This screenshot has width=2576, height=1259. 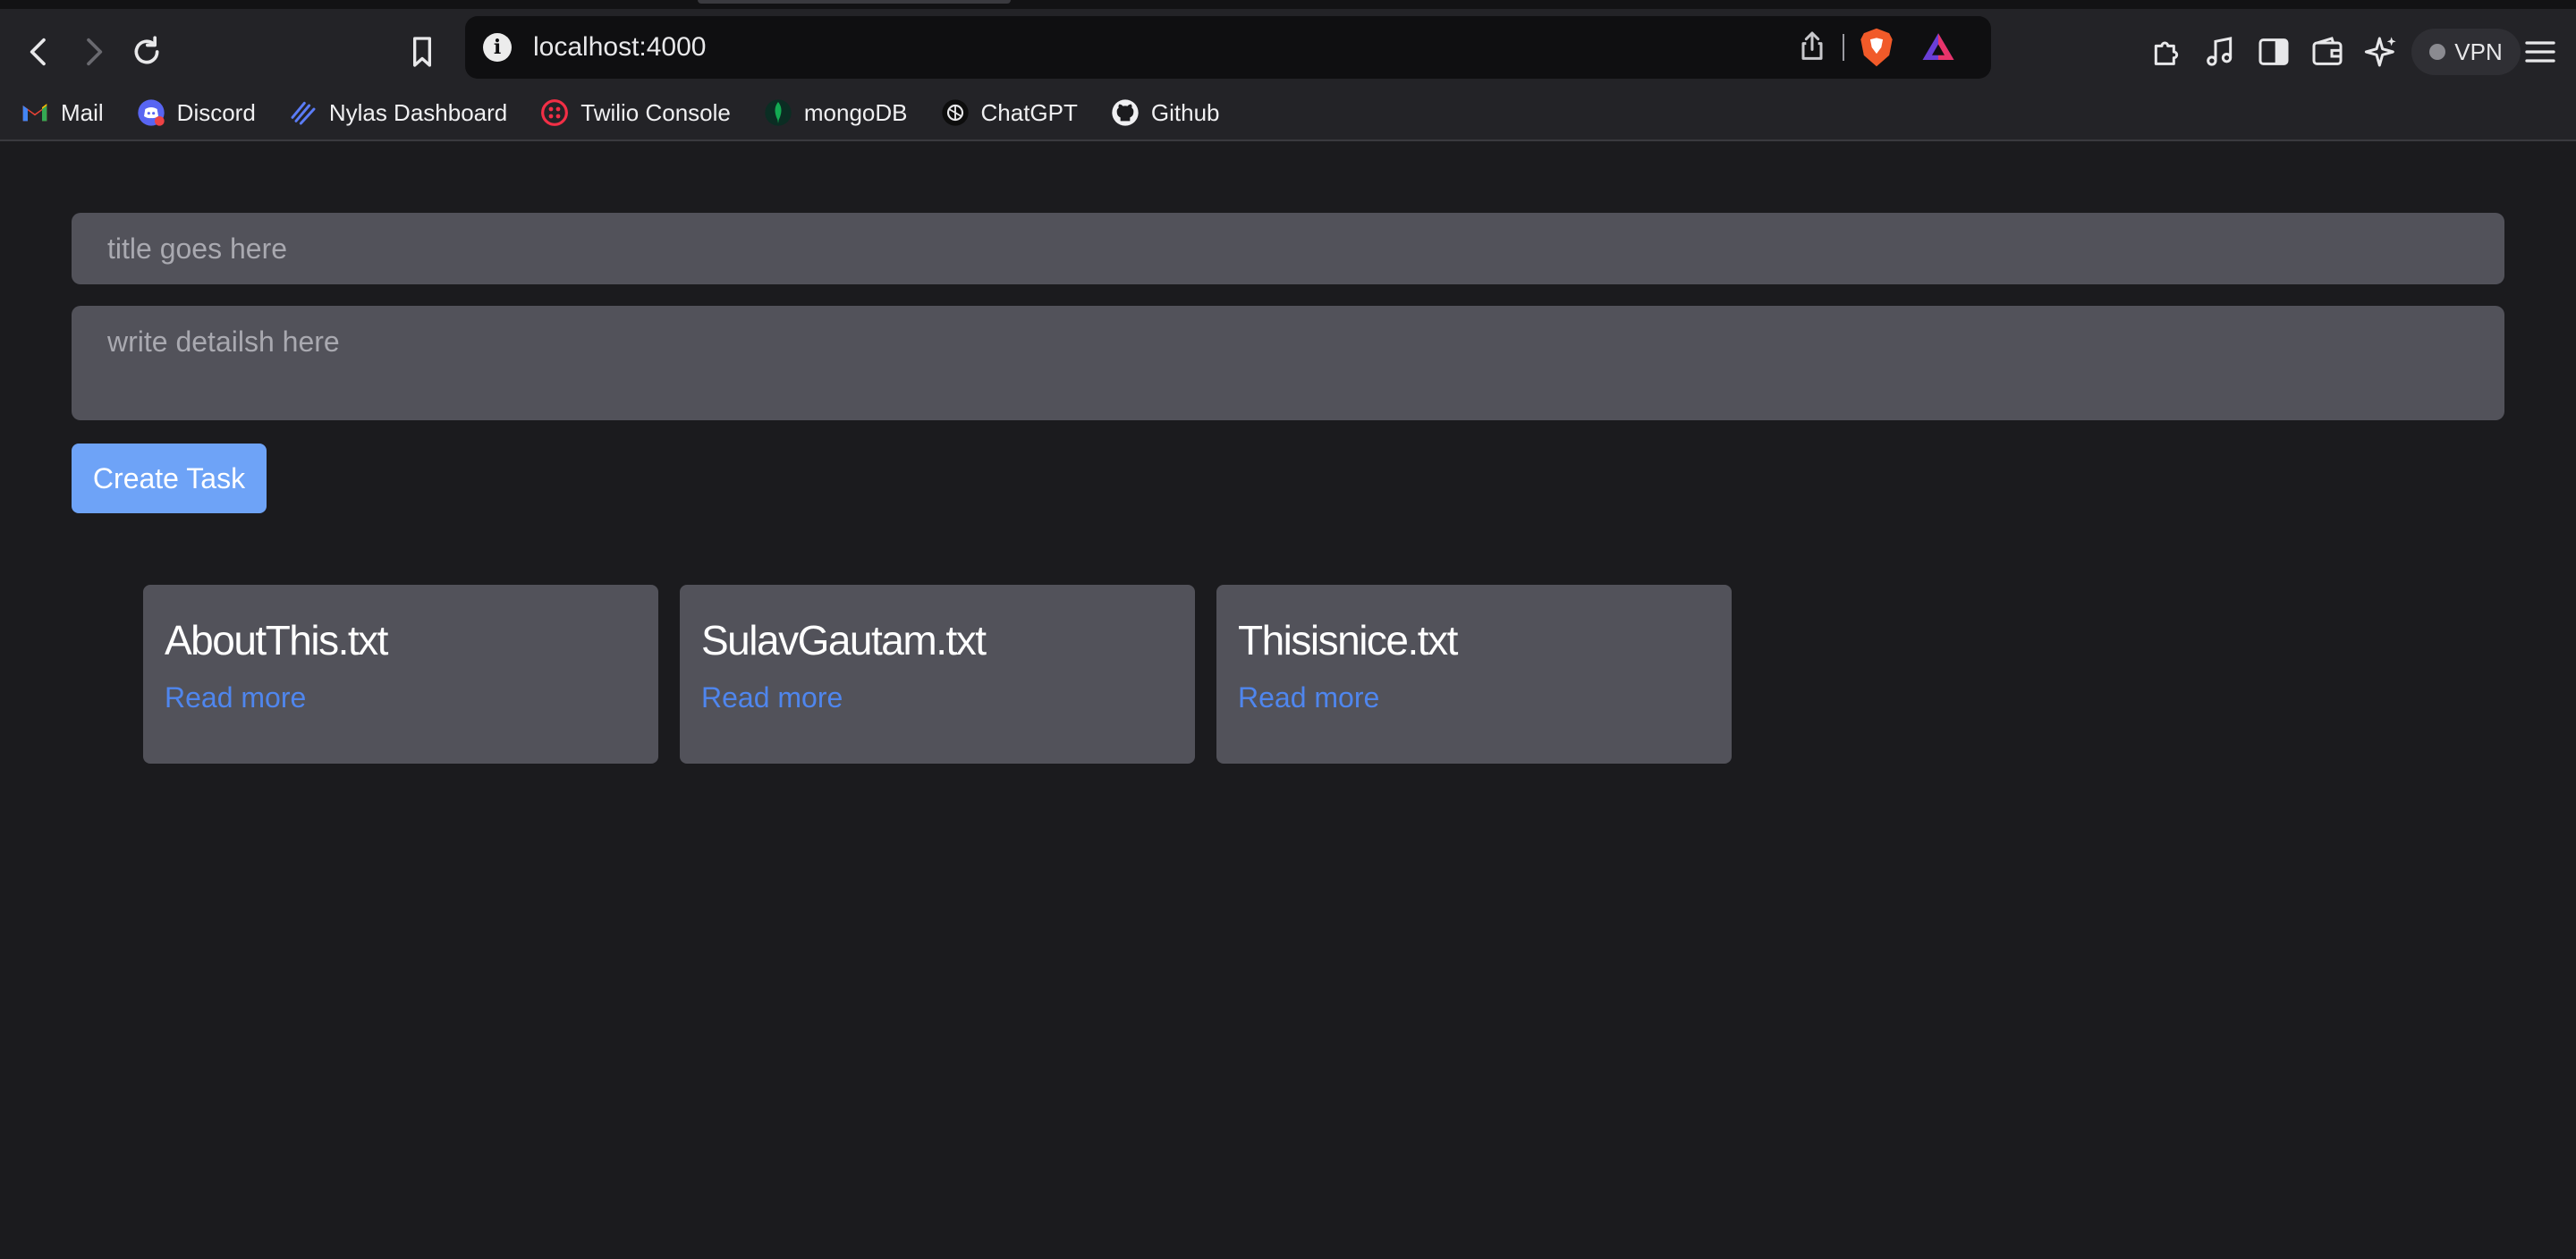 I want to click on url-text: localhost:4000, so click(x=619, y=47).